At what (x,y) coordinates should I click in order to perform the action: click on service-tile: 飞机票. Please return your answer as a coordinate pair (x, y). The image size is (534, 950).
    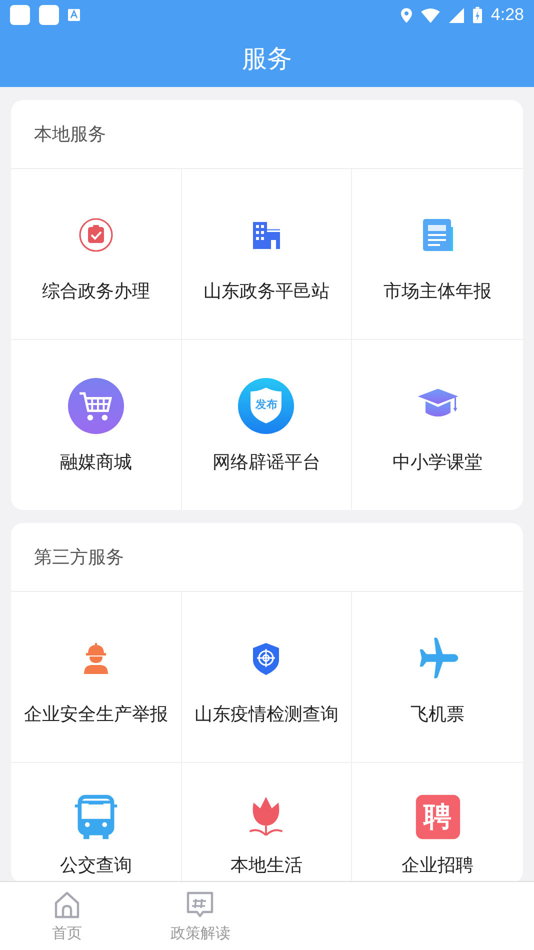
    Looking at the image, I should click on (437, 677).